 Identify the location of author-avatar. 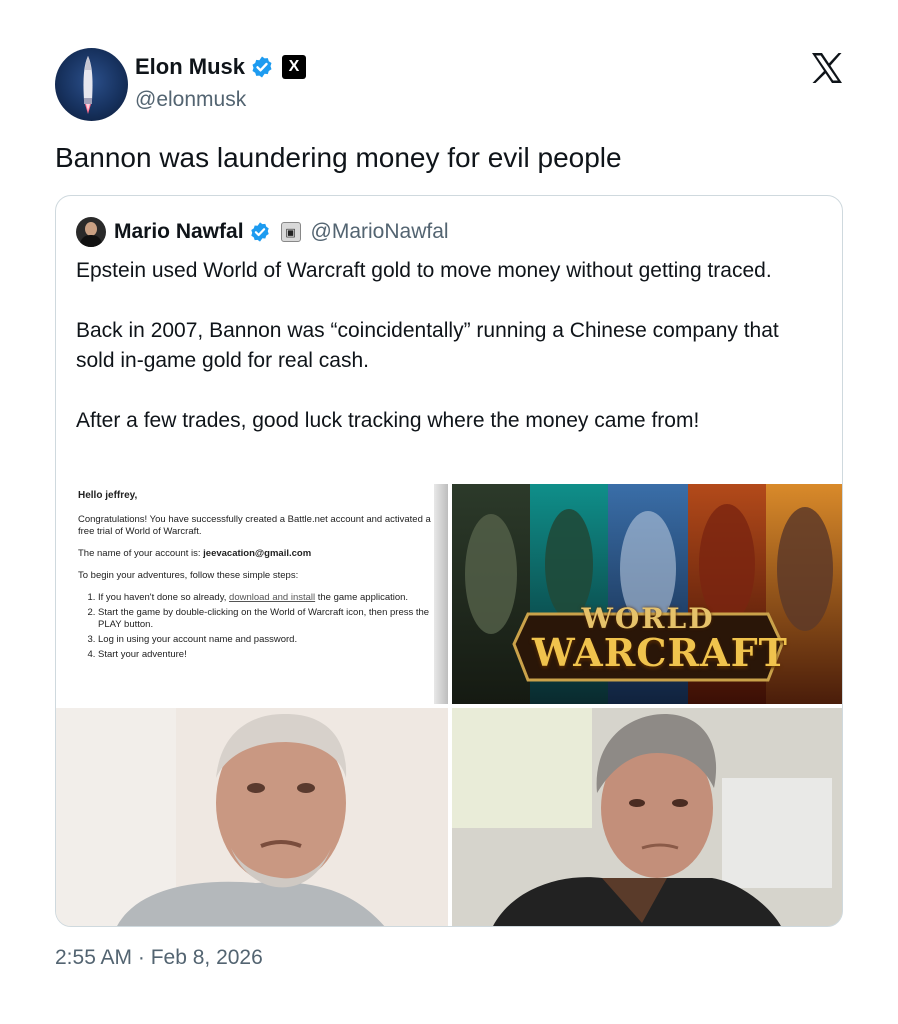
(91, 84).